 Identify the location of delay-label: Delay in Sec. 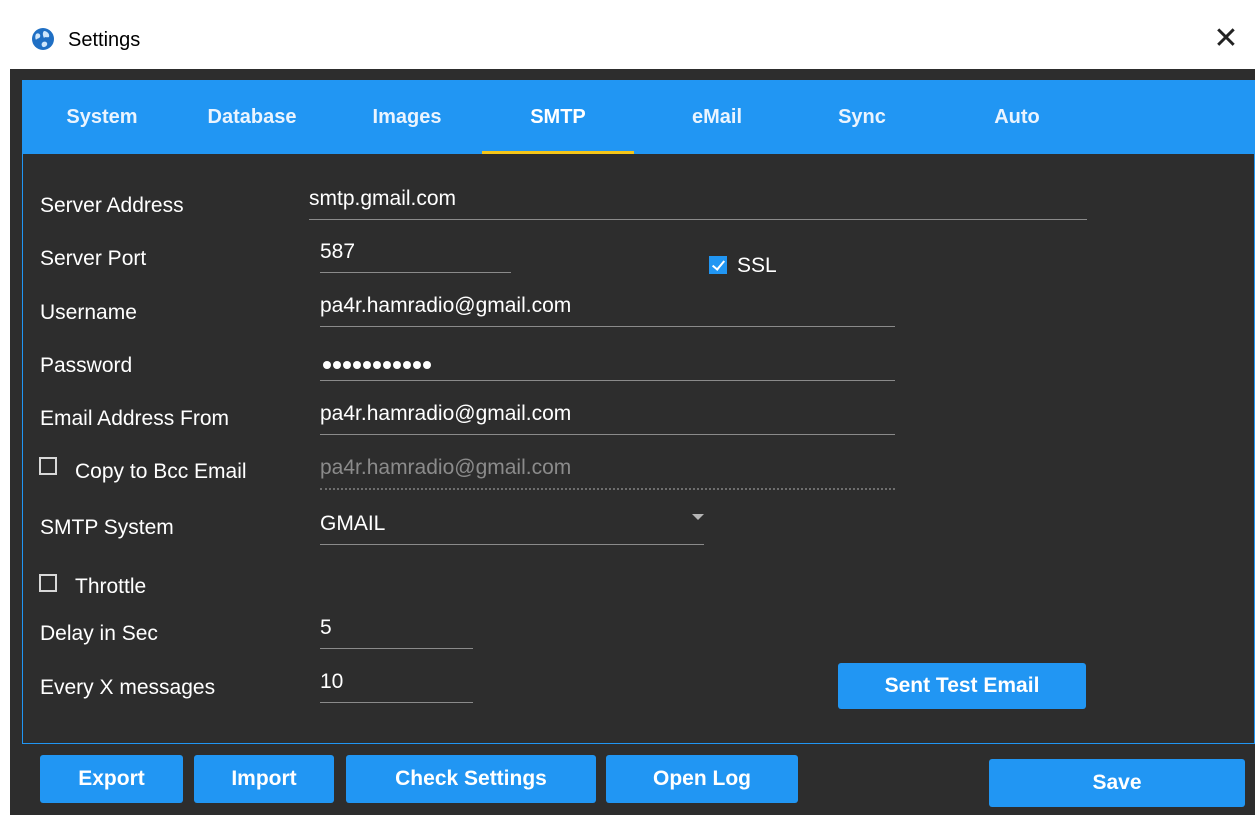
(99, 633).